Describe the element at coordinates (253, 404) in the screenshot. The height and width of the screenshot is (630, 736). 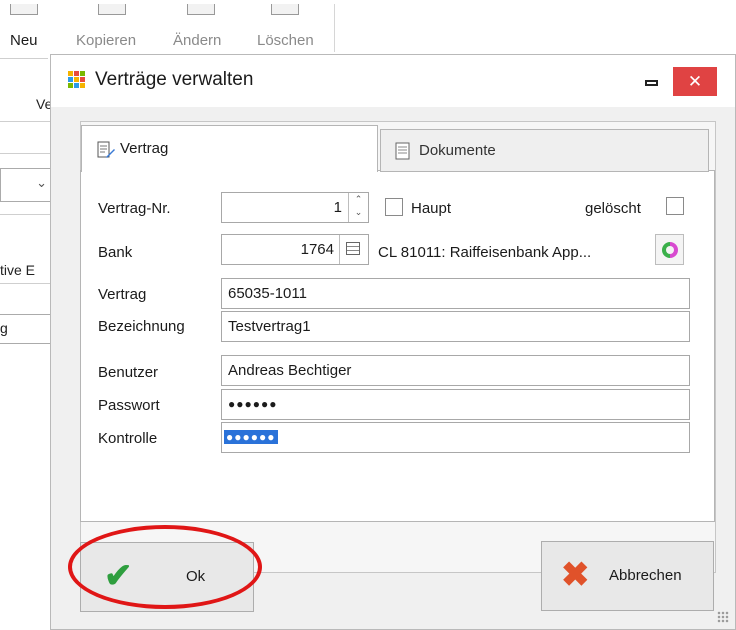
I see `passwort-value: ●●●●●●` at that location.